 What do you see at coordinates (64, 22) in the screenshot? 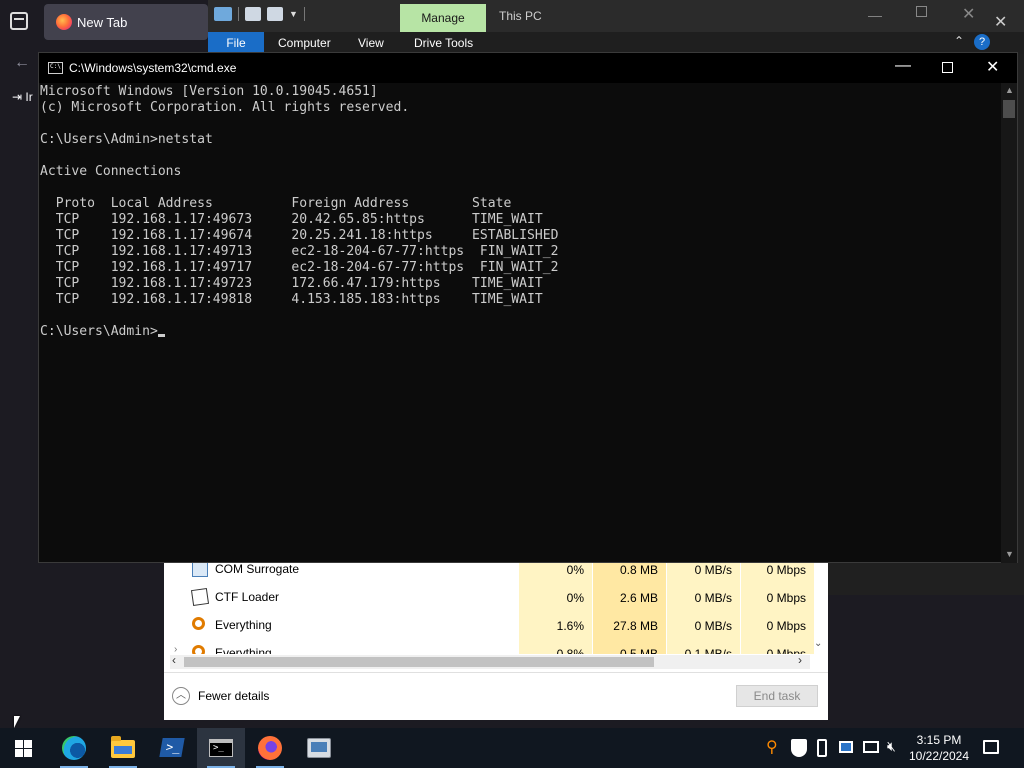
I see `firefox-logo-icon` at bounding box center [64, 22].